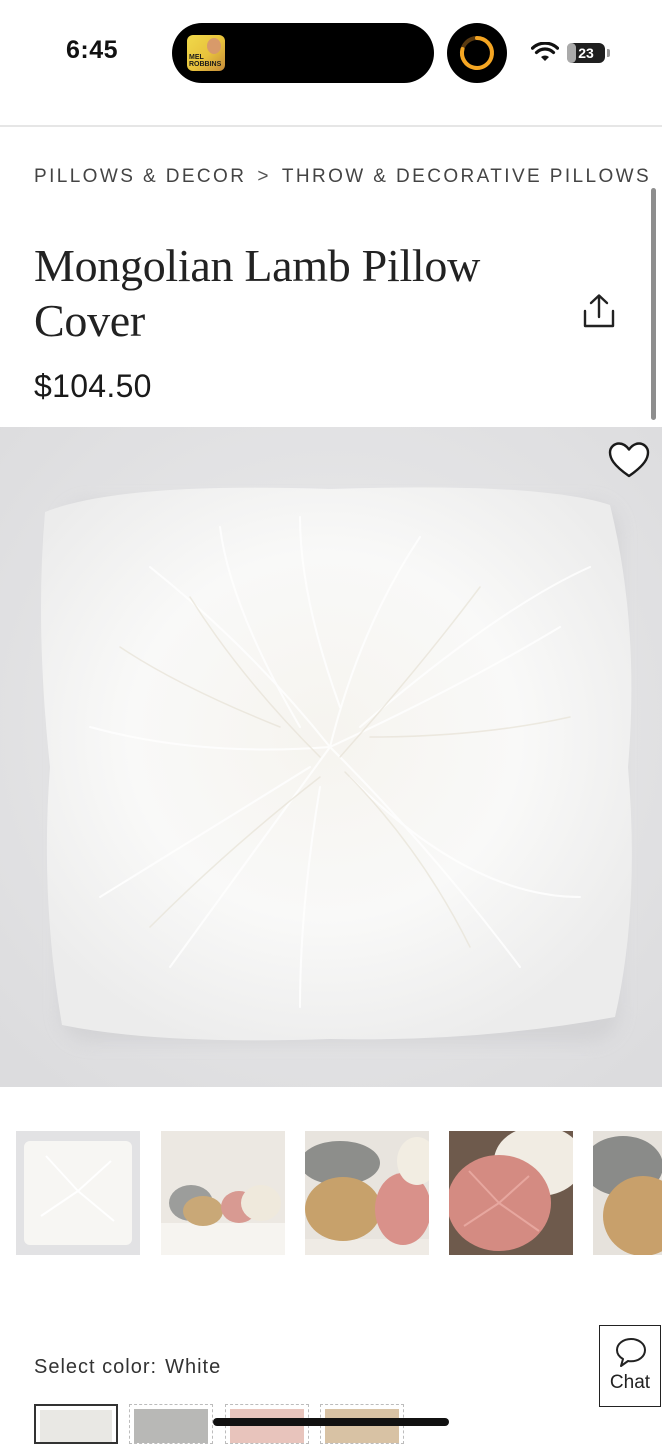 Image resolution: width=662 pixels, height=1444 pixels. I want to click on chat-label: Chat, so click(630, 1382).